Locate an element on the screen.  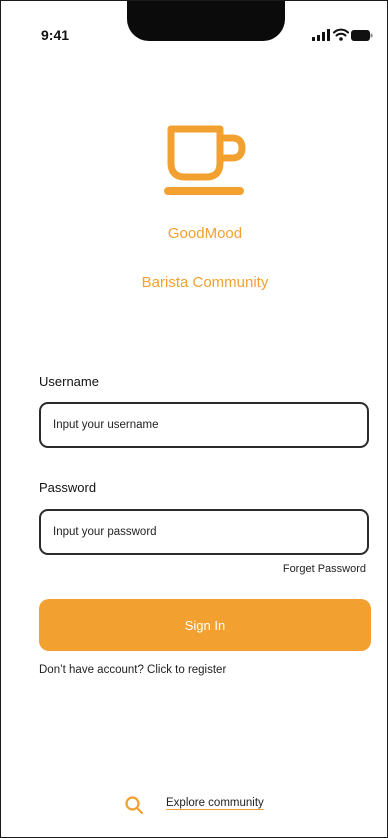
register-link: Don’t have account? Click to register is located at coordinates (169, 670).